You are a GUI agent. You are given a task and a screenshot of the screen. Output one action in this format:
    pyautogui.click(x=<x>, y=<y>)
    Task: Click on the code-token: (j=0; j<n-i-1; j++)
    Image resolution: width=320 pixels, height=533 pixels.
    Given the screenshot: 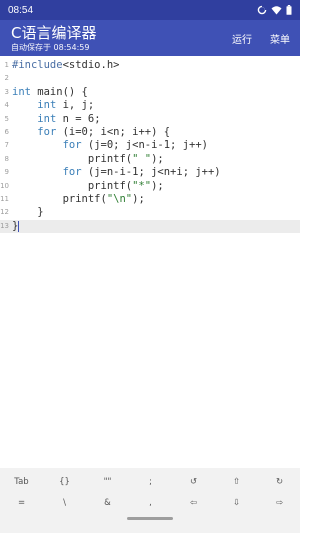 What is the action you would take?
    pyautogui.click(x=144, y=145)
    